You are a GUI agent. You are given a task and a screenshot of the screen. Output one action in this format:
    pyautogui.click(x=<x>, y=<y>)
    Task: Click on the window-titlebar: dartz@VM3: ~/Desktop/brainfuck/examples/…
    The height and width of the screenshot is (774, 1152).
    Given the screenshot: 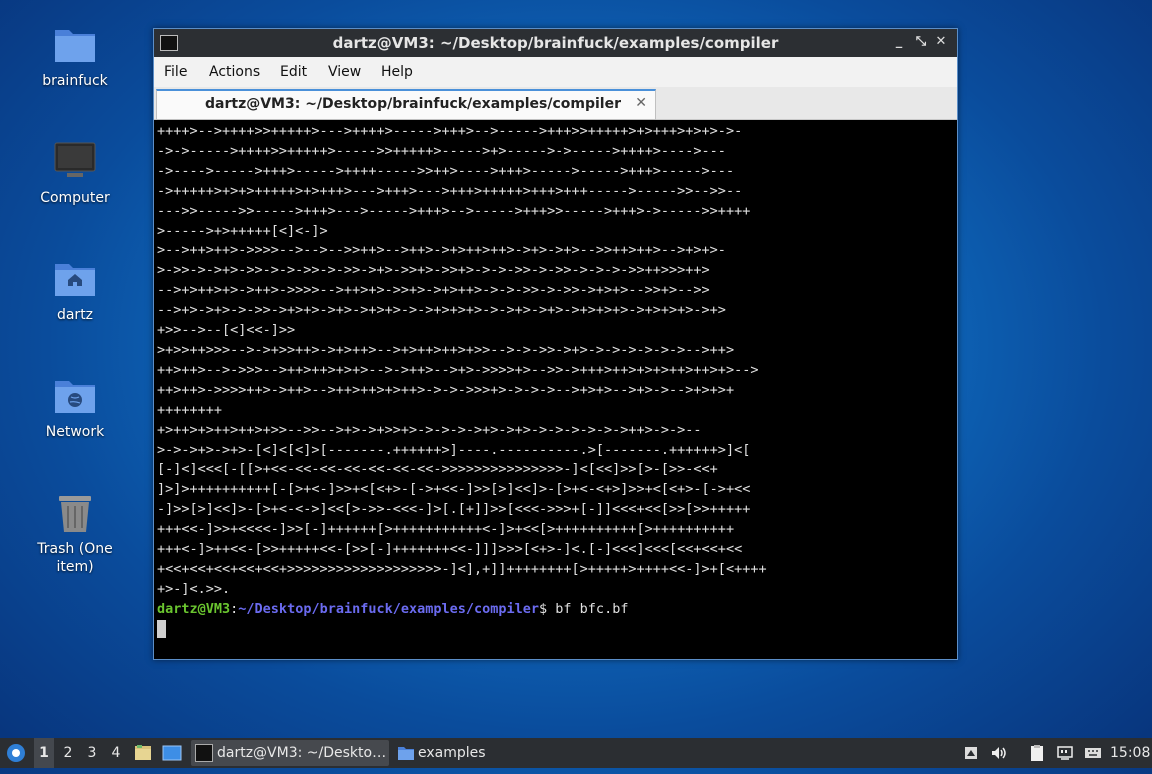 What is the action you would take?
    pyautogui.click(x=555, y=43)
    